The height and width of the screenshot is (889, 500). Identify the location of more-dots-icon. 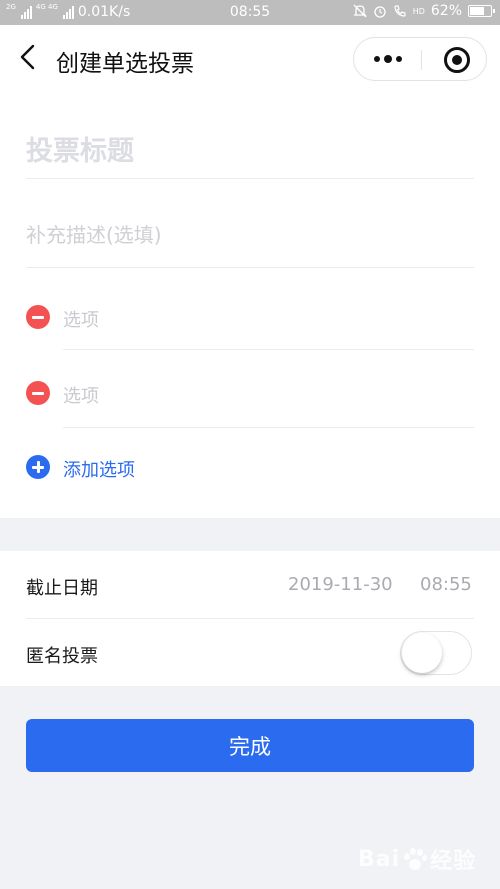
(387, 59).